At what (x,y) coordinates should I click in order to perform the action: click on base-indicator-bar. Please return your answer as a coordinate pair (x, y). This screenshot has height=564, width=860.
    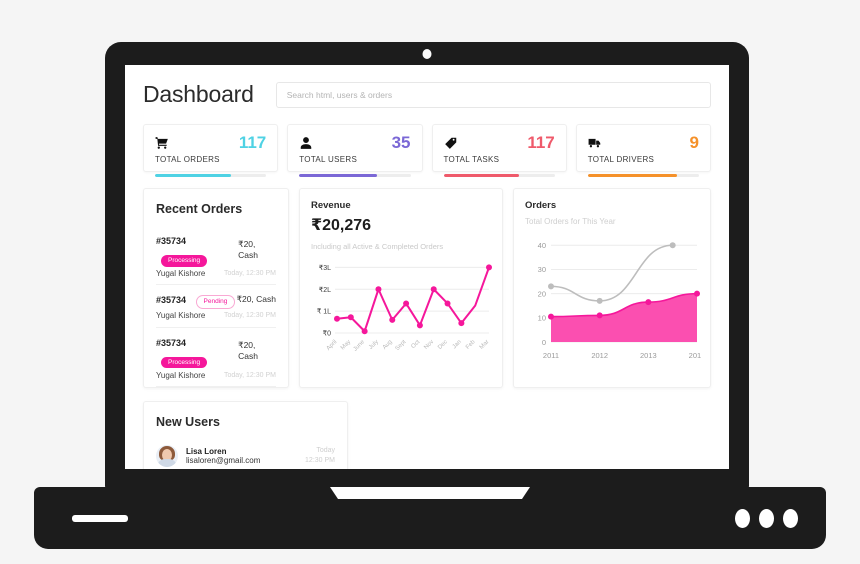
    Looking at the image, I should click on (100, 518).